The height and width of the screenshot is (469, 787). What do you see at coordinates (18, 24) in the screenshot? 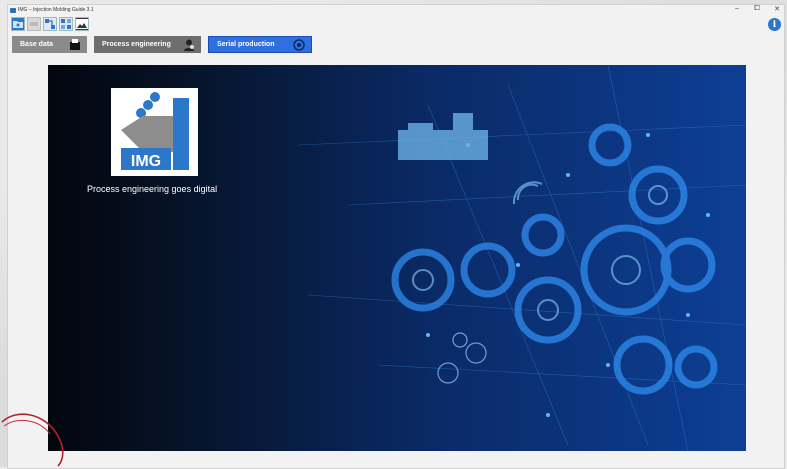
I see `open-folder-icon` at bounding box center [18, 24].